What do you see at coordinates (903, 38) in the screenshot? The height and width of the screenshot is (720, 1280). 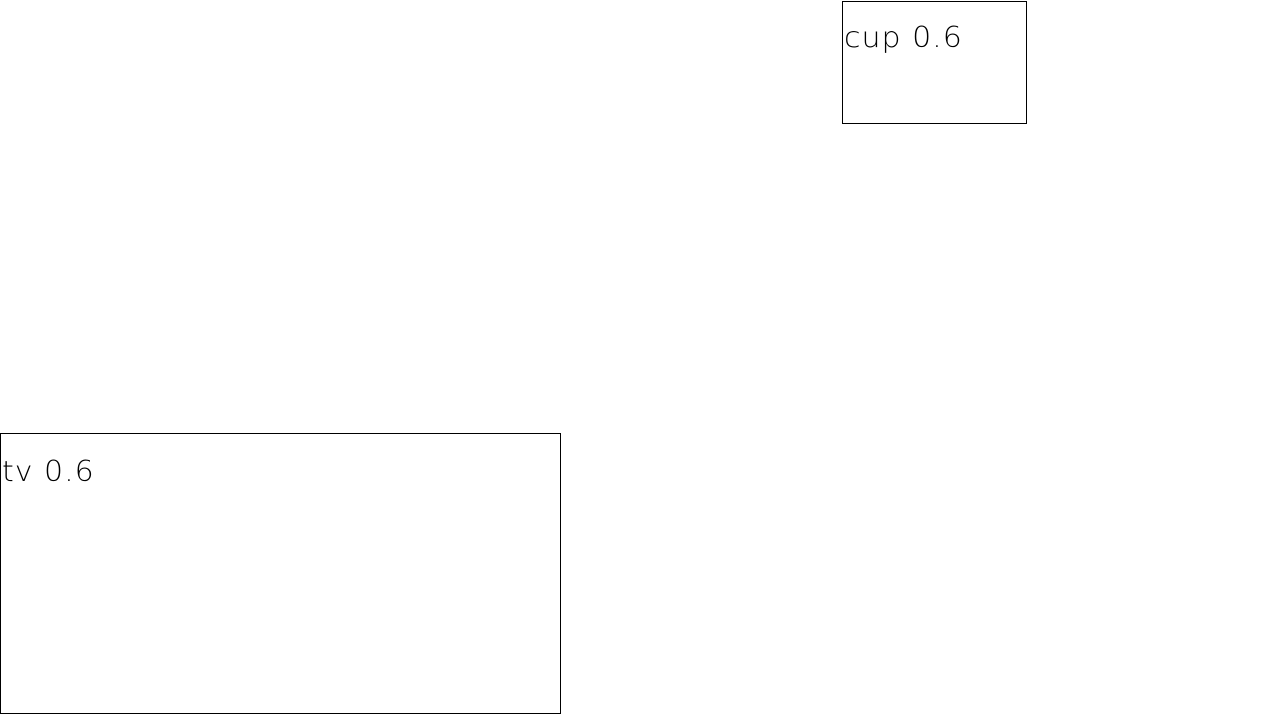 I see `detection-label-cup: cup 0.6` at bounding box center [903, 38].